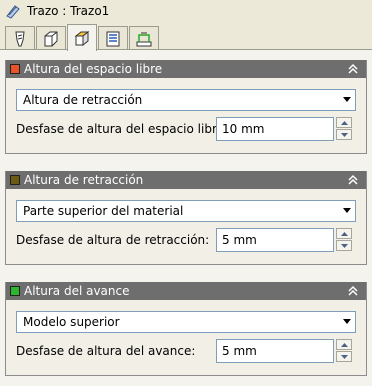 This screenshot has width=372, height=386. Describe the element at coordinates (93, 69) in the screenshot. I see `panel-title: Altura del espacio libre` at that location.